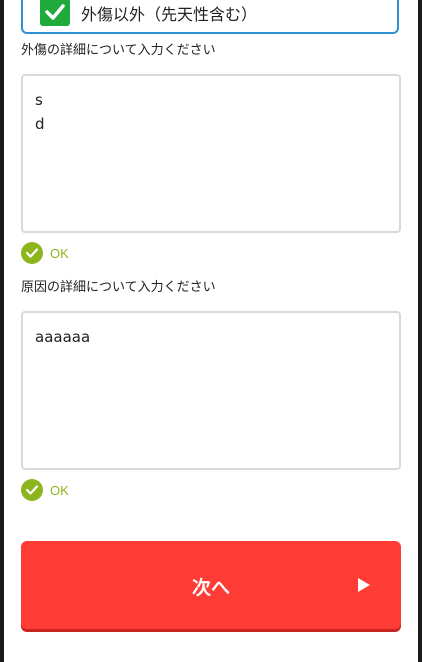 The image size is (422, 662). Describe the element at coordinates (169, 14) in the screenshot. I see `option-label: 外傷以外（先天性含む）` at that location.